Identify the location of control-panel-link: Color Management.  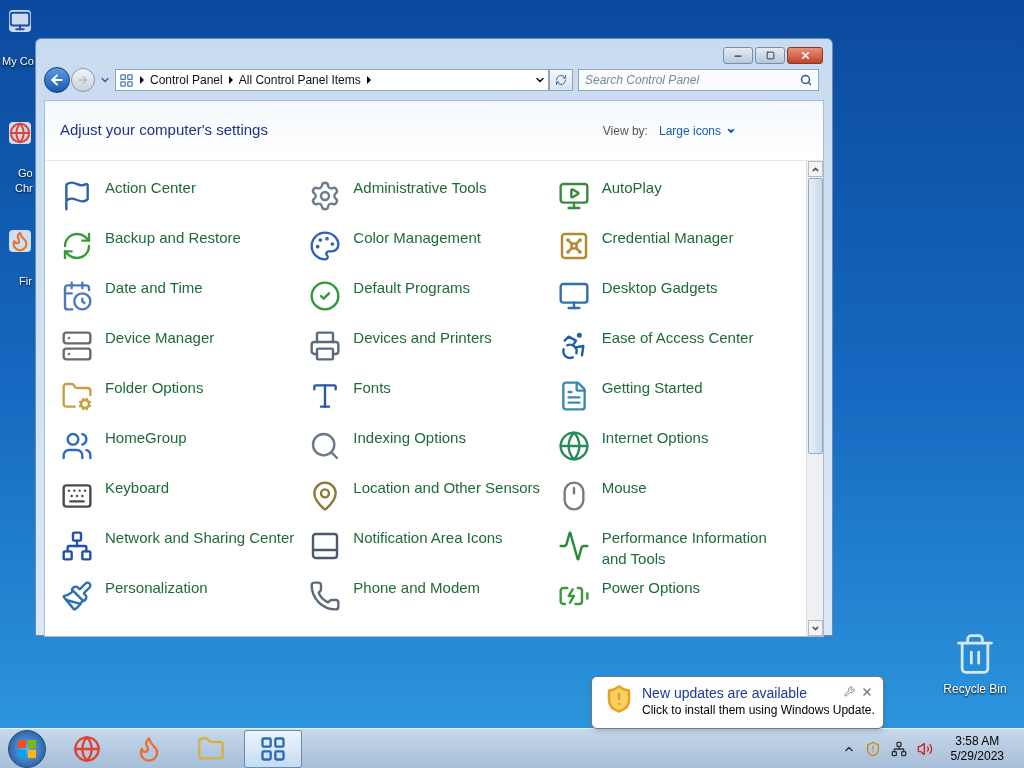
(448, 237).